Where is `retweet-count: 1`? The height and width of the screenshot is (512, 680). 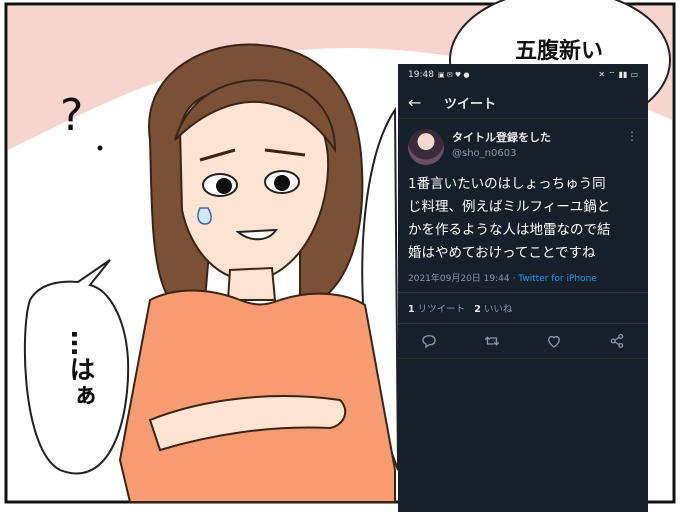
retweet-count: 1 is located at coordinates (411, 309).